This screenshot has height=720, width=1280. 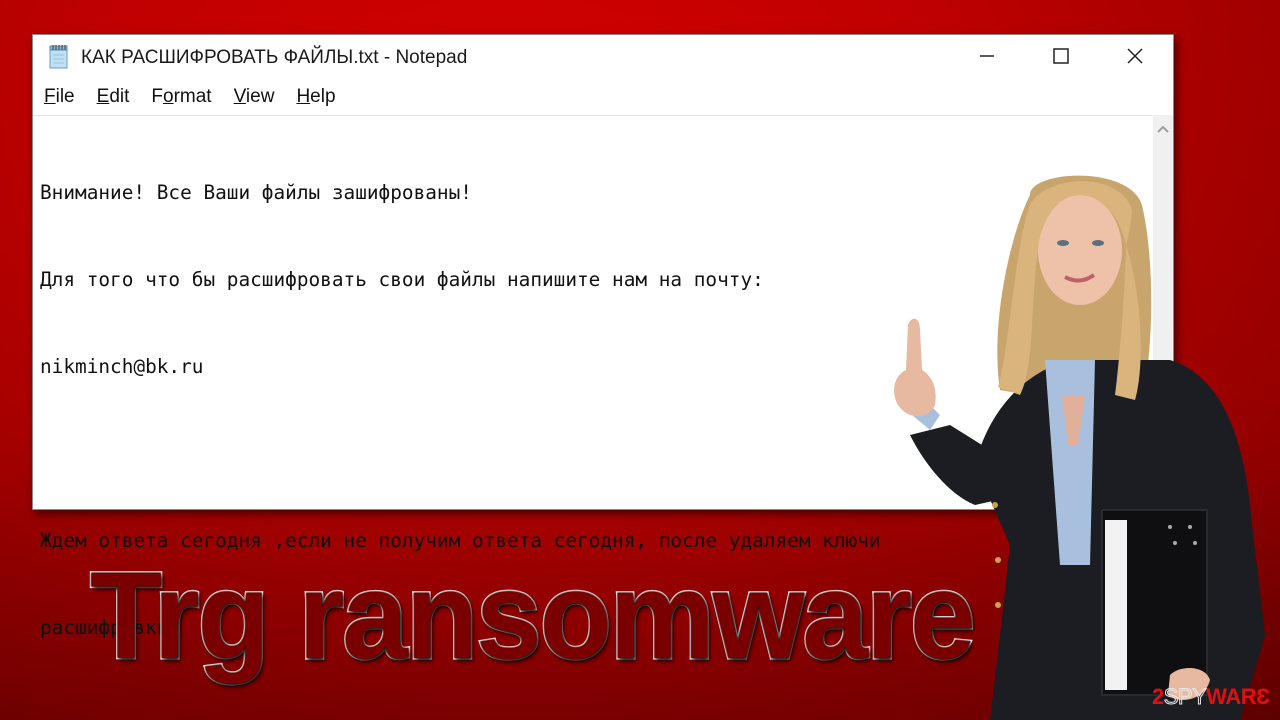 I want to click on scroll-up-button, so click(x=1163, y=129).